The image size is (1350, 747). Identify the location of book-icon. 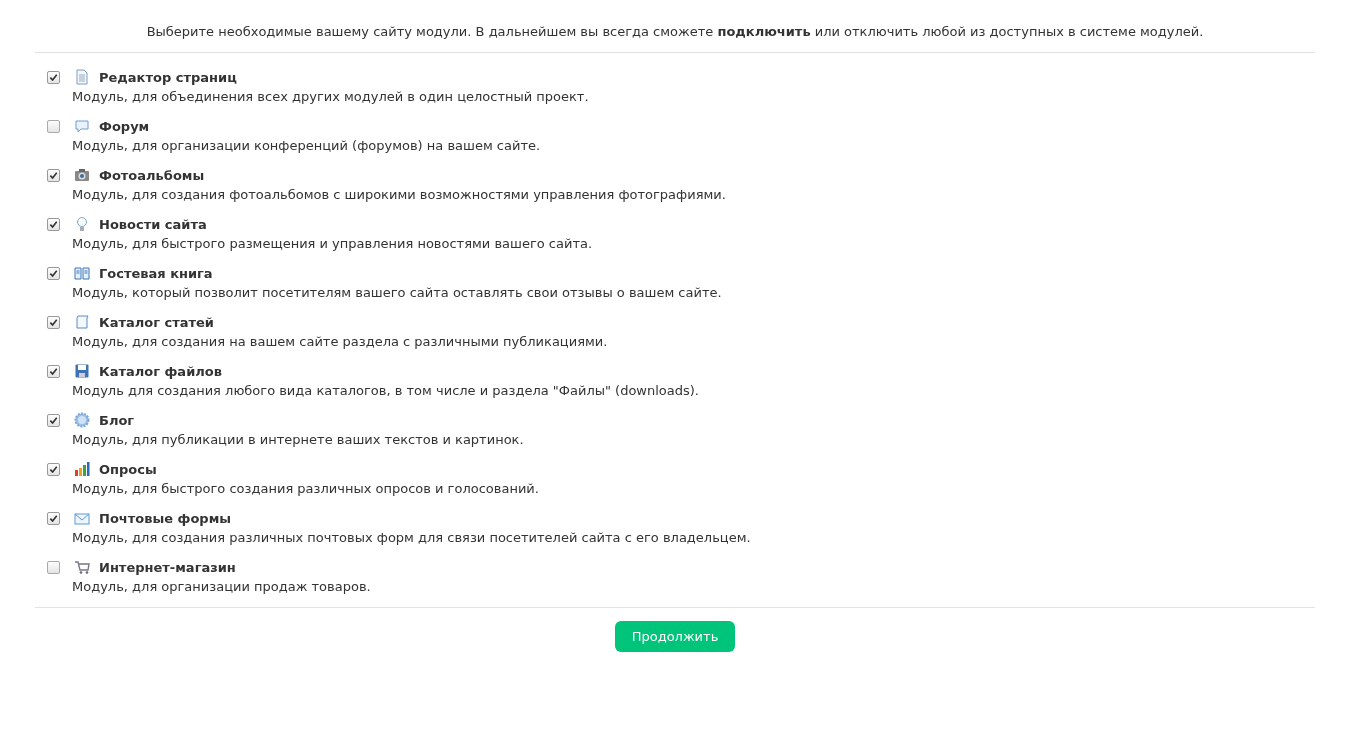
(82, 273).